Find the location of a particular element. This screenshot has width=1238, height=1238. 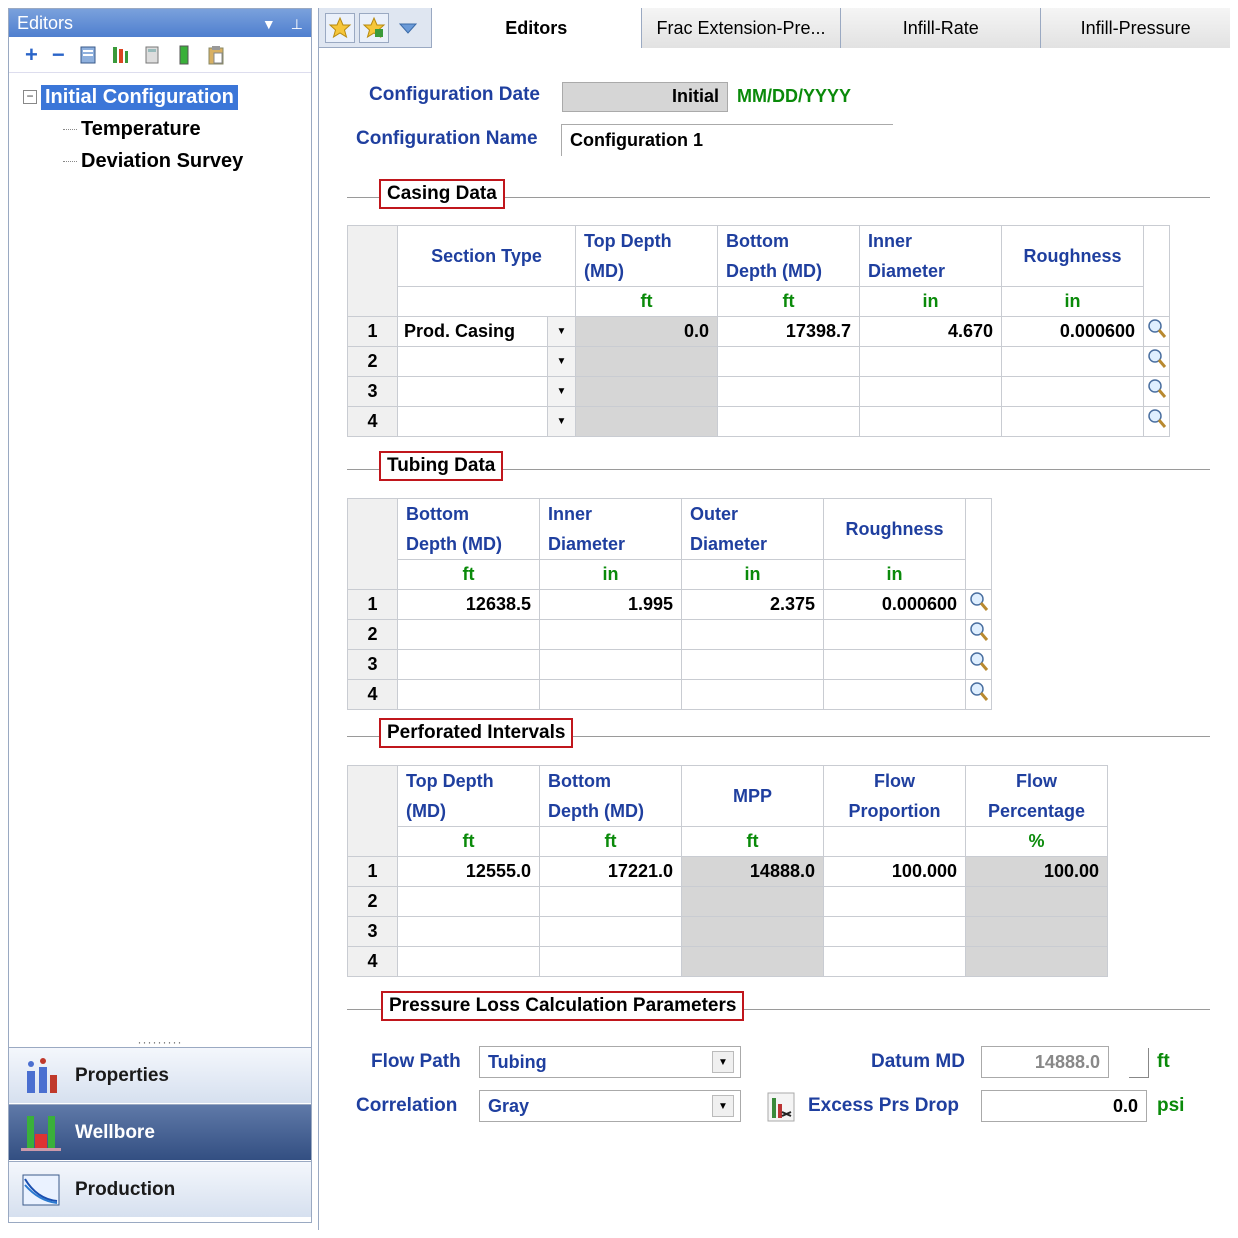

excess-prs-drop-field: 0.0 is located at coordinates (1064, 1106).